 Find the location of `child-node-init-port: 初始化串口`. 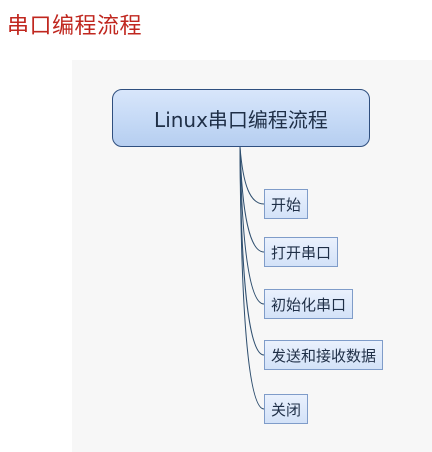

child-node-init-port: 初始化串口 is located at coordinates (309, 304).